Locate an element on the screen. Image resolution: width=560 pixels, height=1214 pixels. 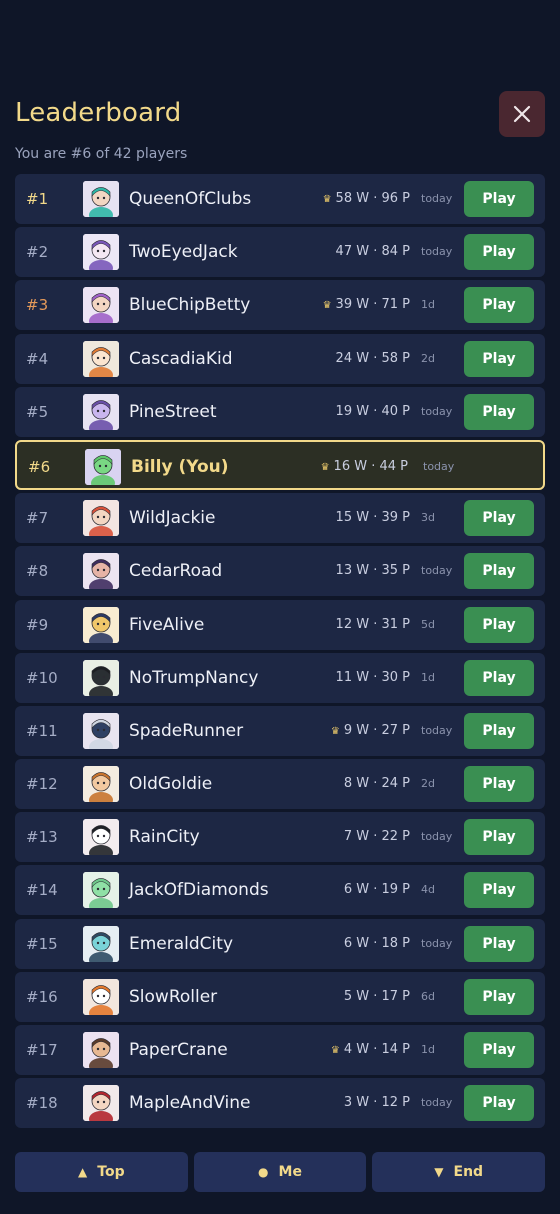
last-active: 1d is located at coordinates (428, 1049).